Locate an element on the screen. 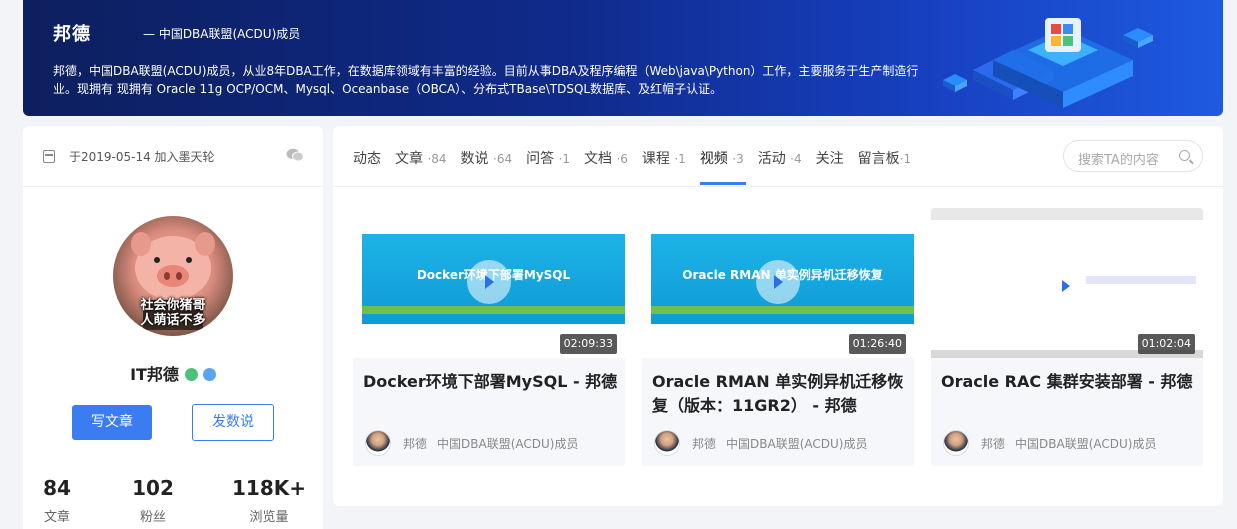 The width and height of the screenshot is (1237, 529). tab-guestbook: 留言板·1 is located at coordinates (884, 158).